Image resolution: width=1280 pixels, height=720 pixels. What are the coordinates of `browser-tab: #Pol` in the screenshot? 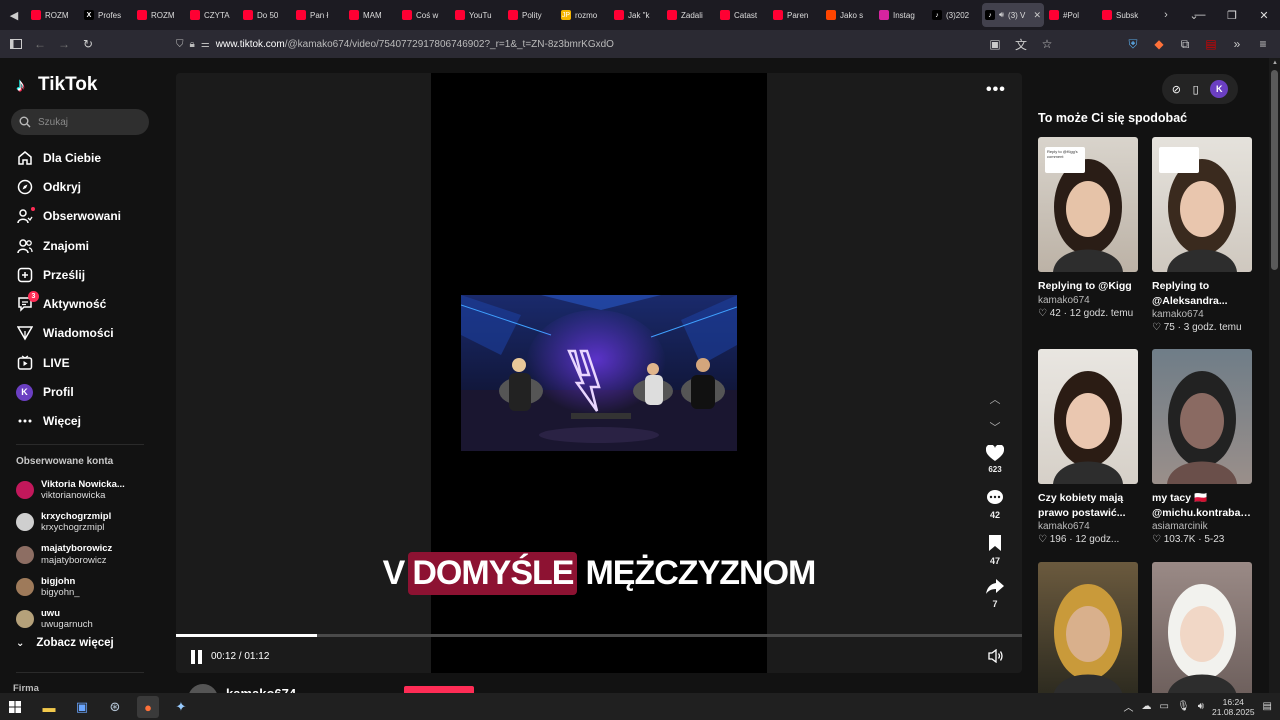 It's located at (1071, 15).